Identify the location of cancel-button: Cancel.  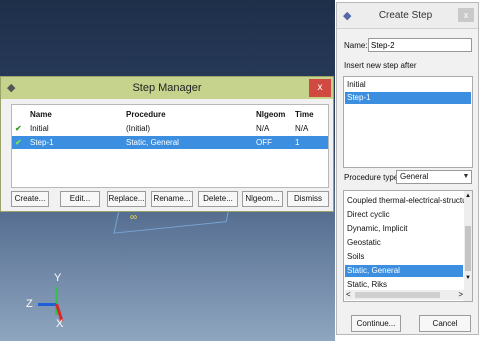
(445, 323).